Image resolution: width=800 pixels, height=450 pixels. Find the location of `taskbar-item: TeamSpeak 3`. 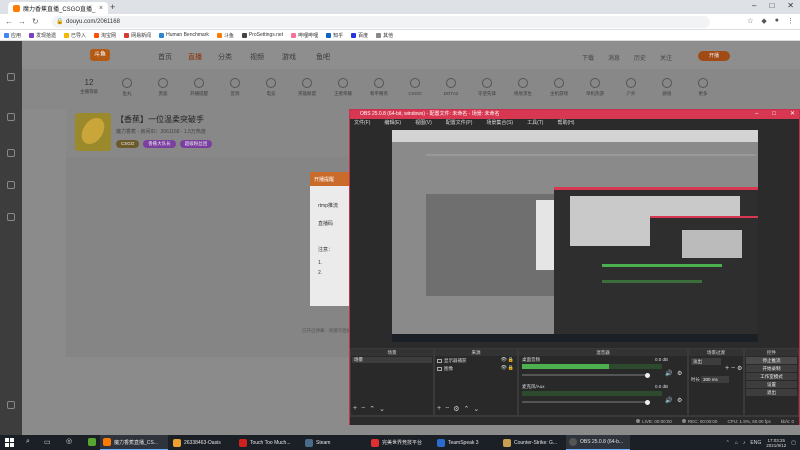

taskbar-item: TeamSpeak 3 is located at coordinates (466, 442).